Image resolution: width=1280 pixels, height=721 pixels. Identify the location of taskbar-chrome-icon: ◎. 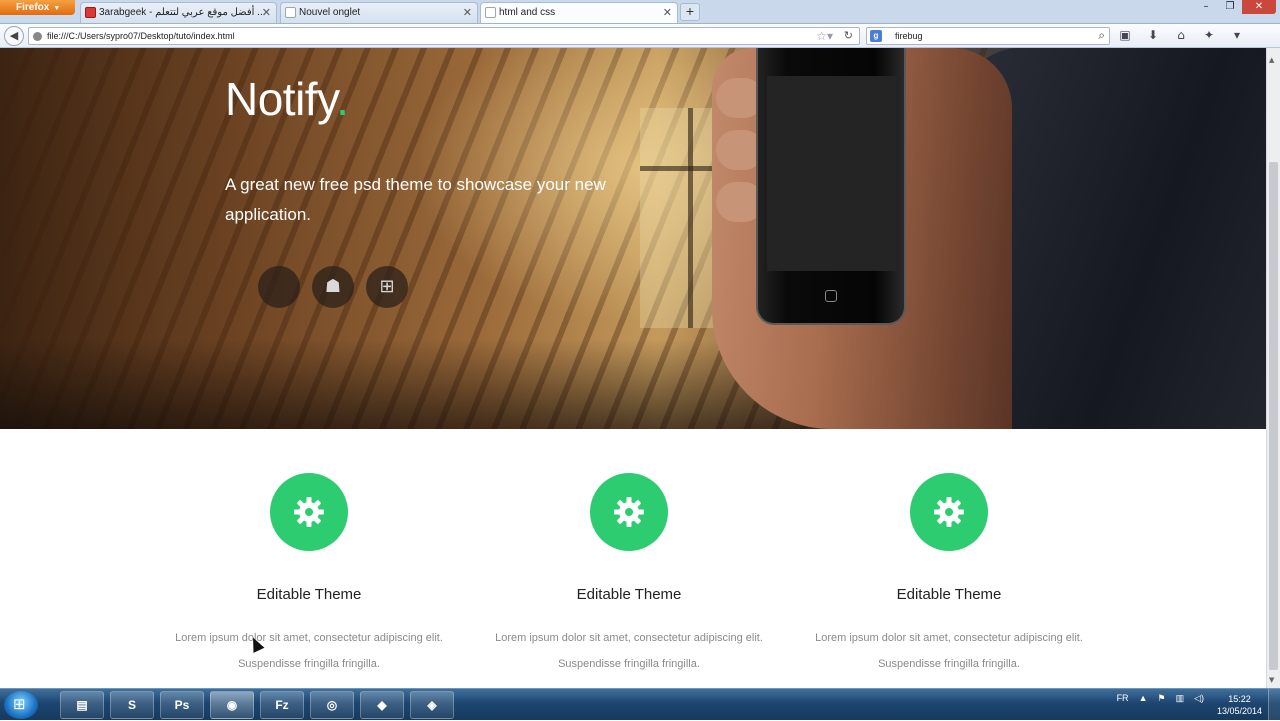
(332, 705).